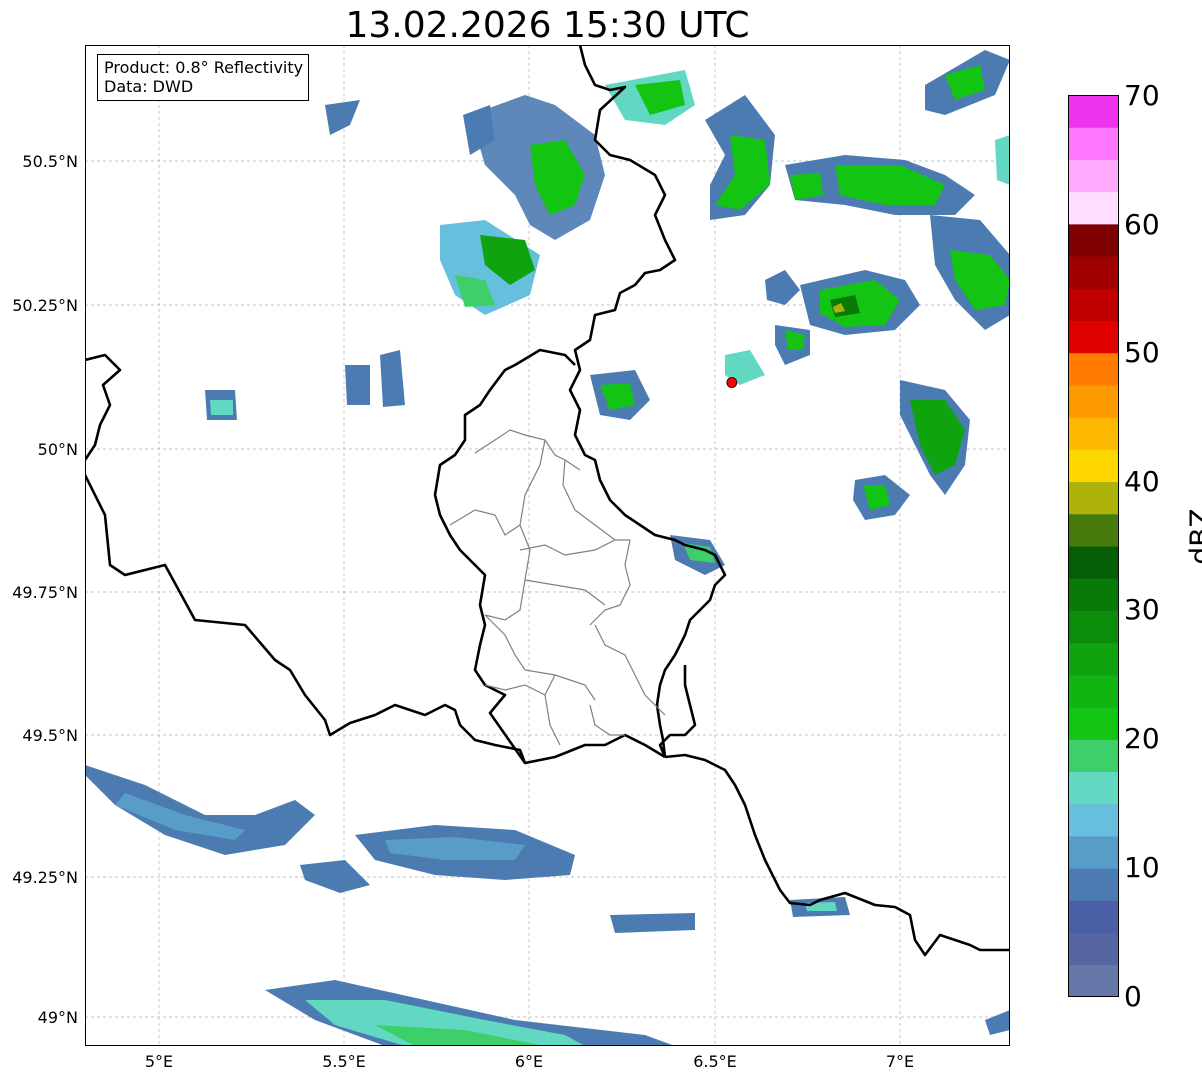 The width and height of the screenshot is (1202, 1081). What do you see at coordinates (159, 1061) in the screenshot?
I see `x-tick-label: 5°E` at bounding box center [159, 1061].